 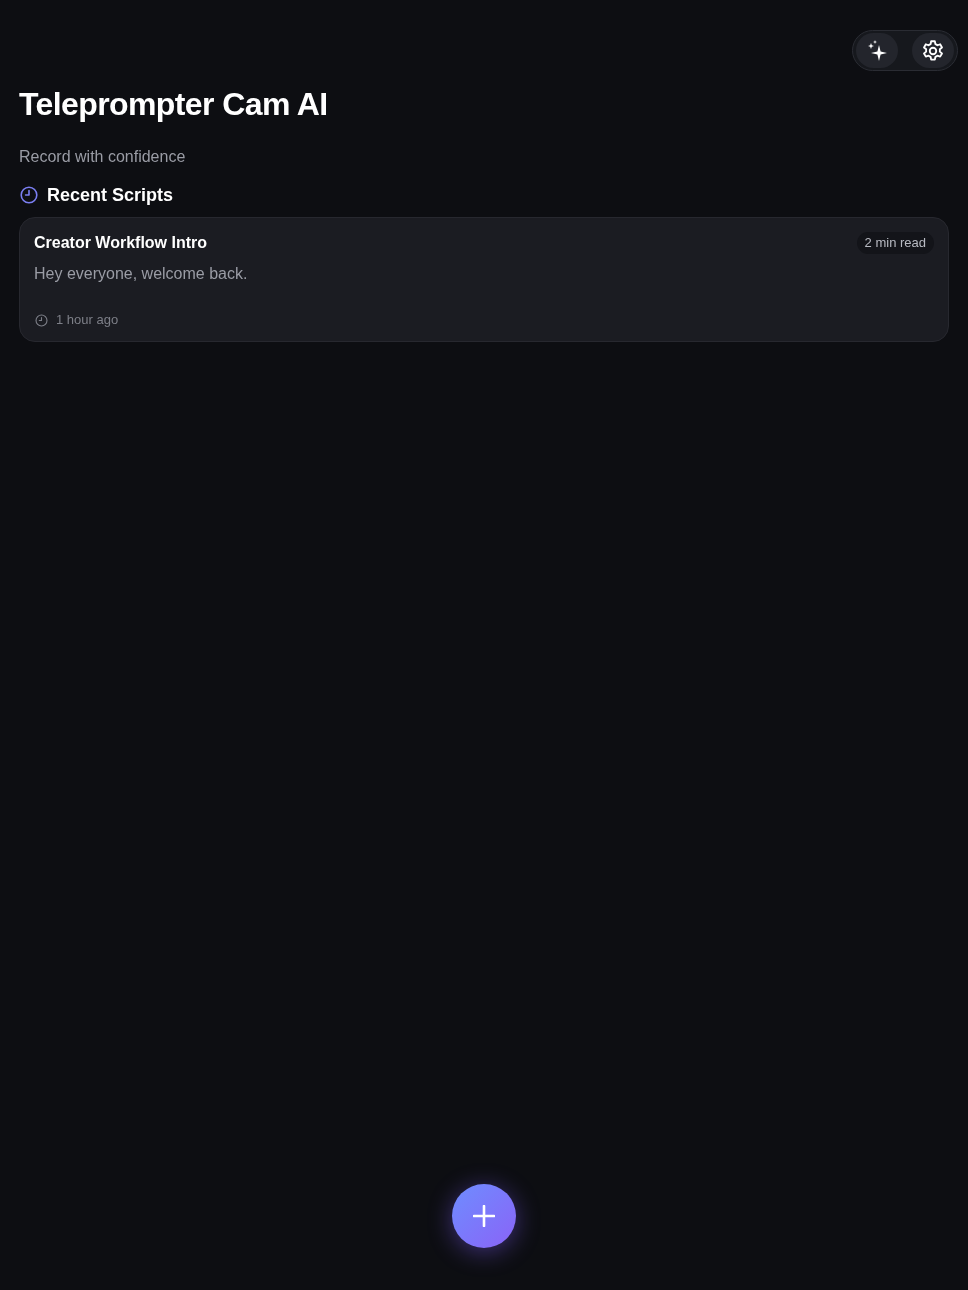 I want to click on read-time-badge: 2 min read, so click(x=895, y=243).